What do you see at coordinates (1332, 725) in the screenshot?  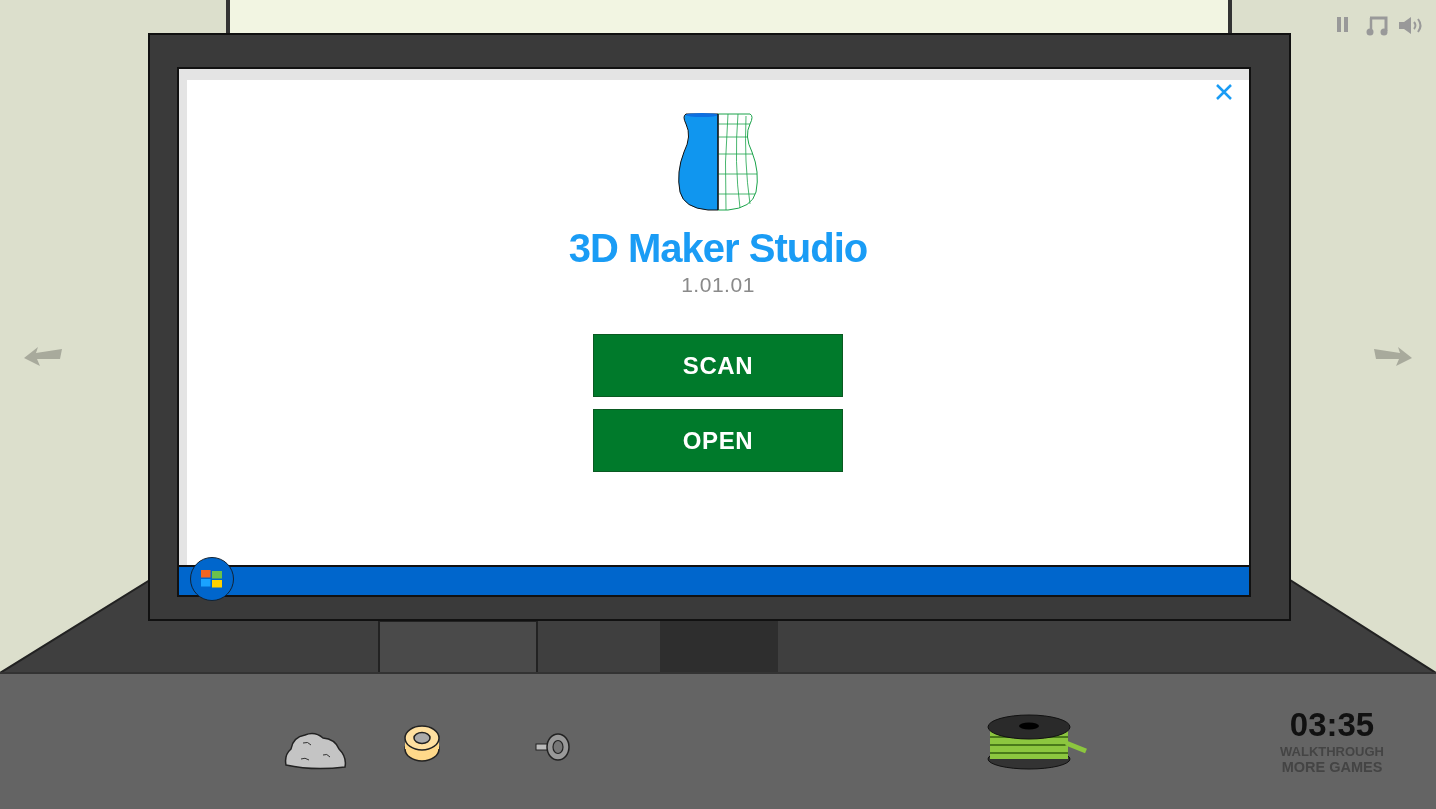 I see `timer: 03:35` at bounding box center [1332, 725].